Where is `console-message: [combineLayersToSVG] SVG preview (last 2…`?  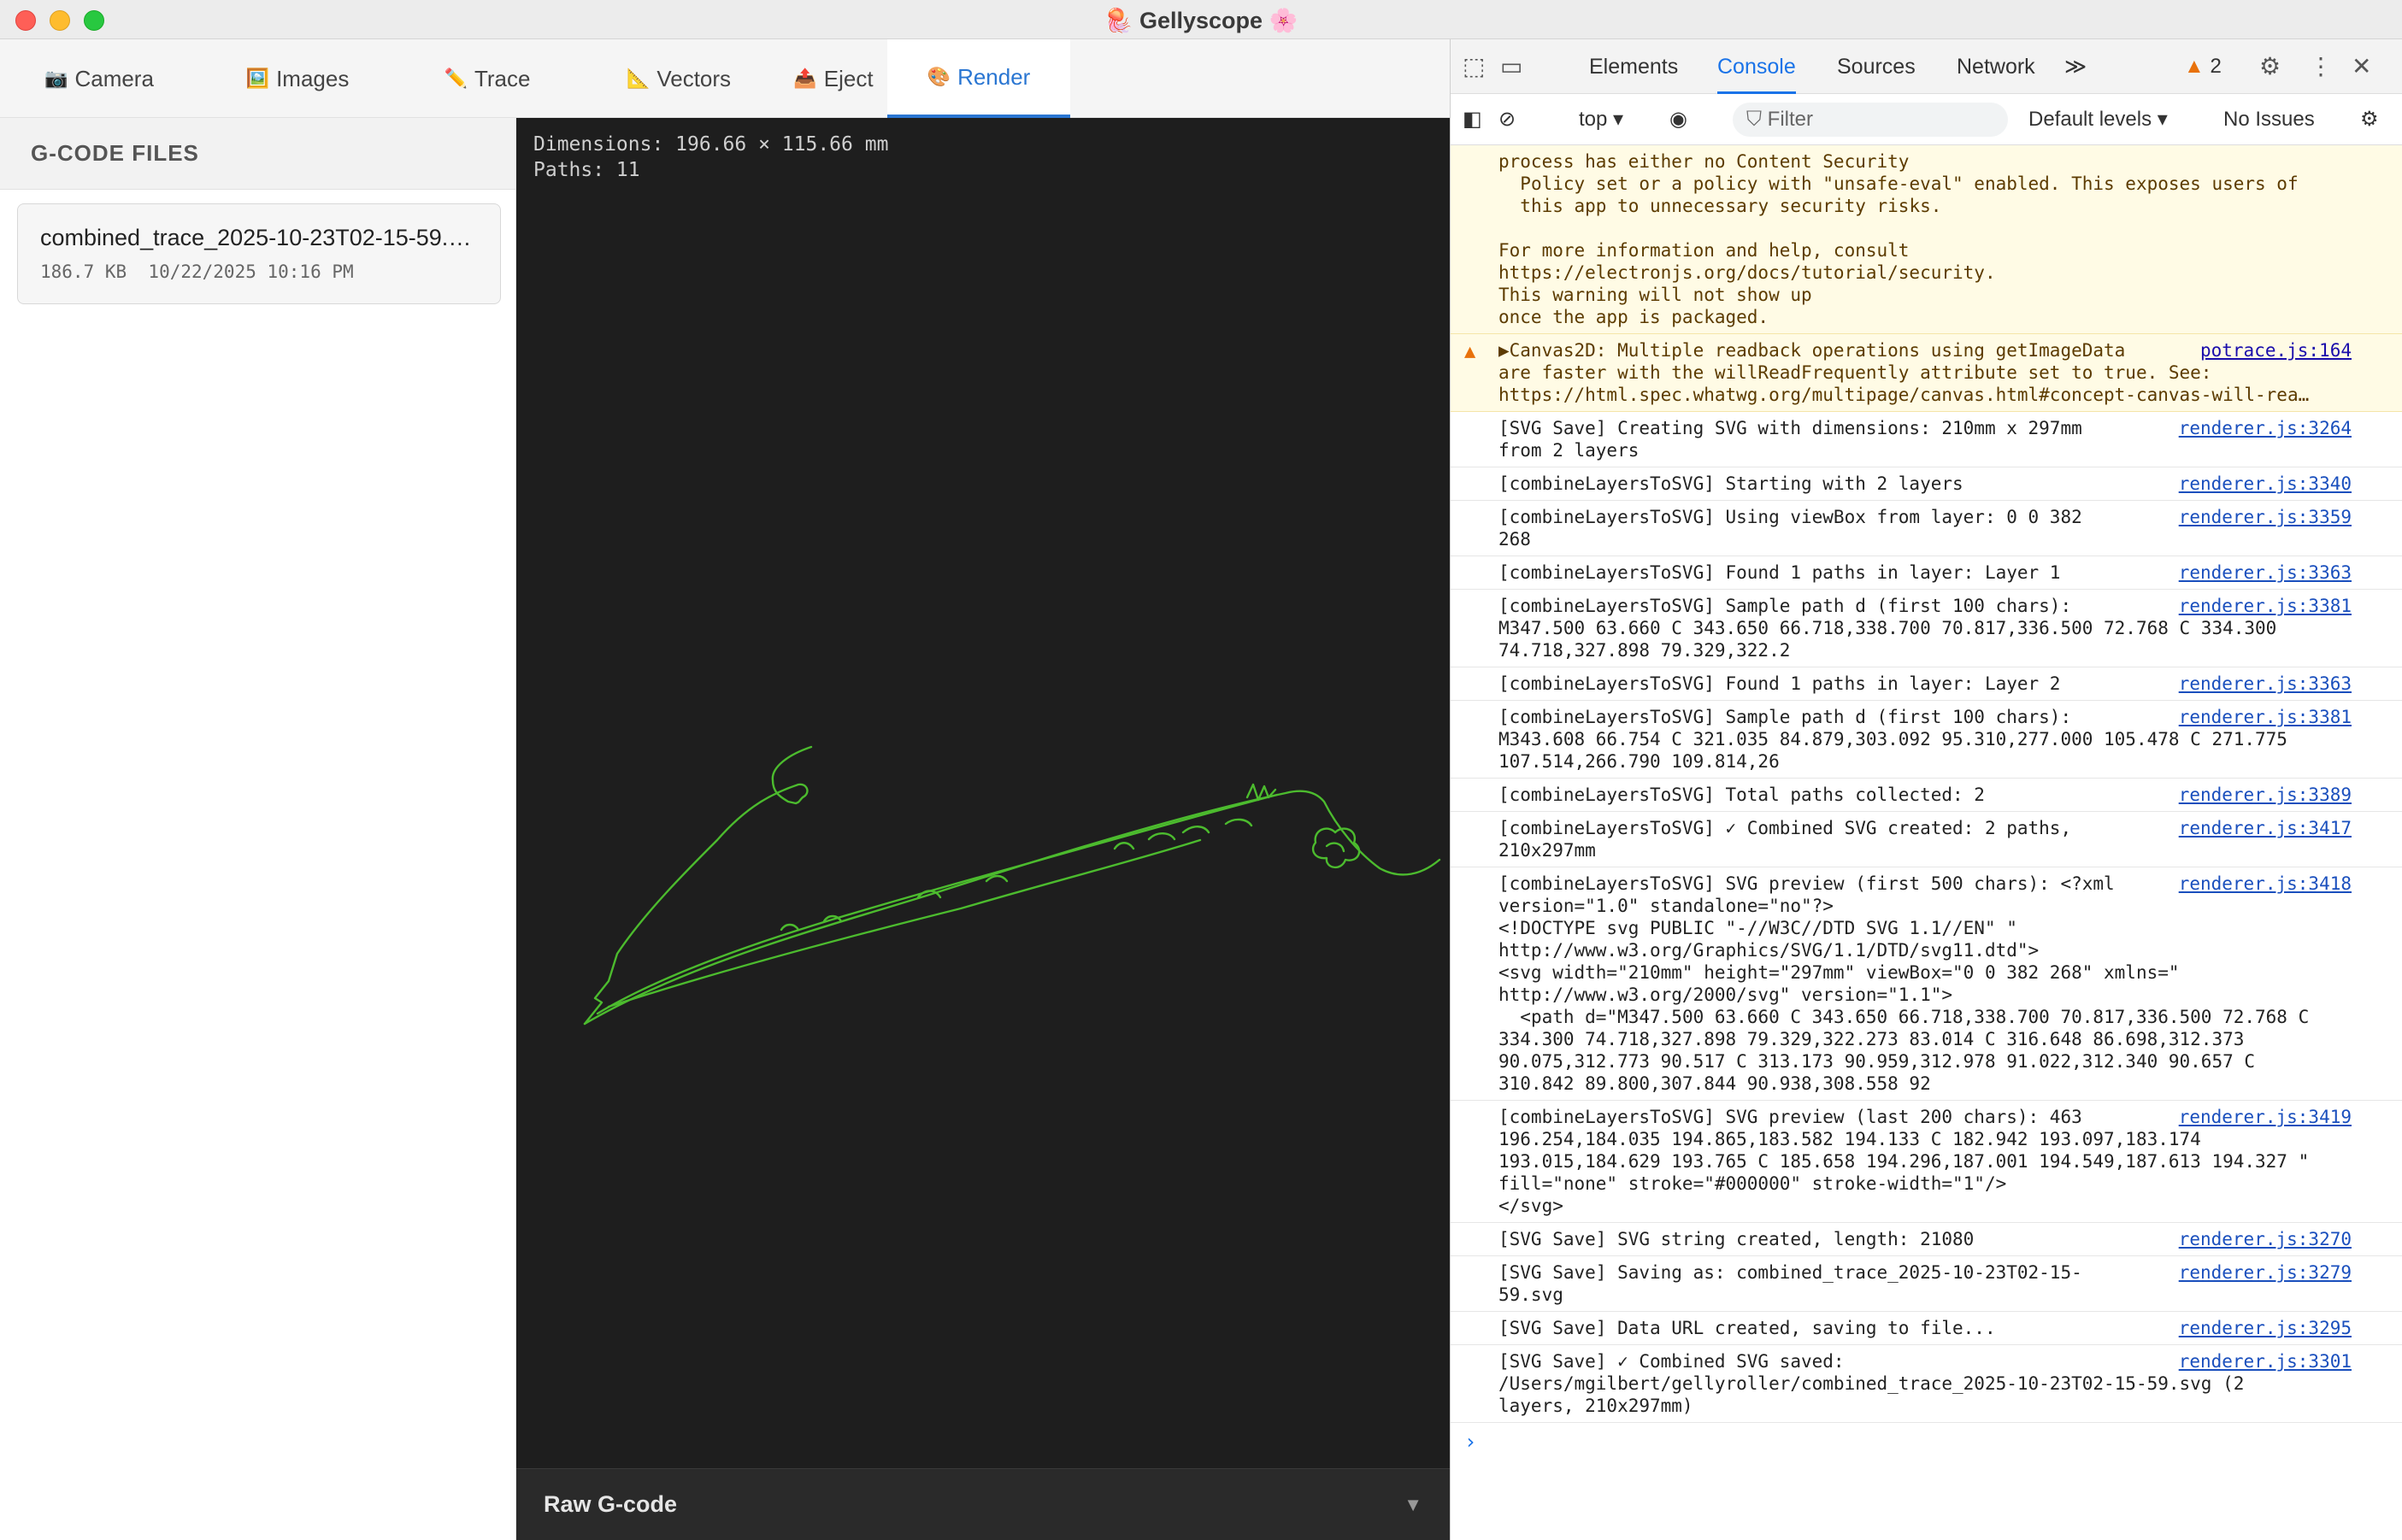 console-message: [combineLayersToSVG] SVG preview (last 2… is located at coordinates (1926, 1162).